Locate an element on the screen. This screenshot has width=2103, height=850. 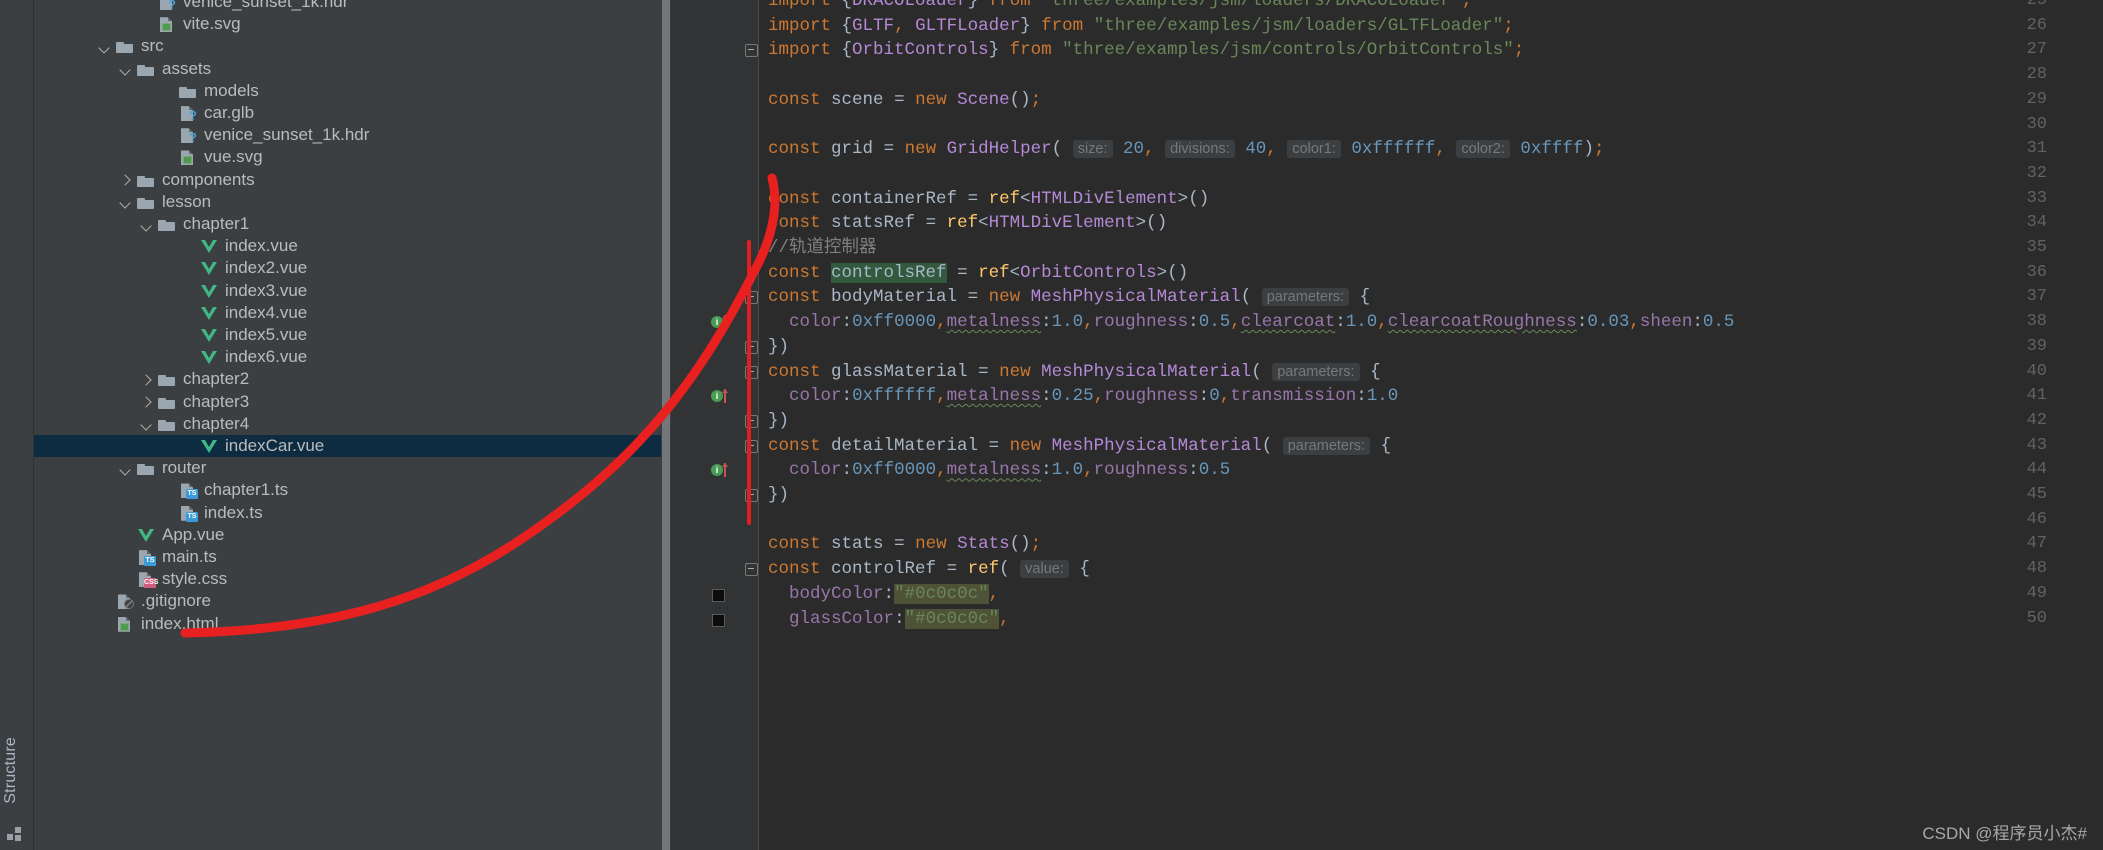
tree-scrollbar is located at coordinates (666, 425).